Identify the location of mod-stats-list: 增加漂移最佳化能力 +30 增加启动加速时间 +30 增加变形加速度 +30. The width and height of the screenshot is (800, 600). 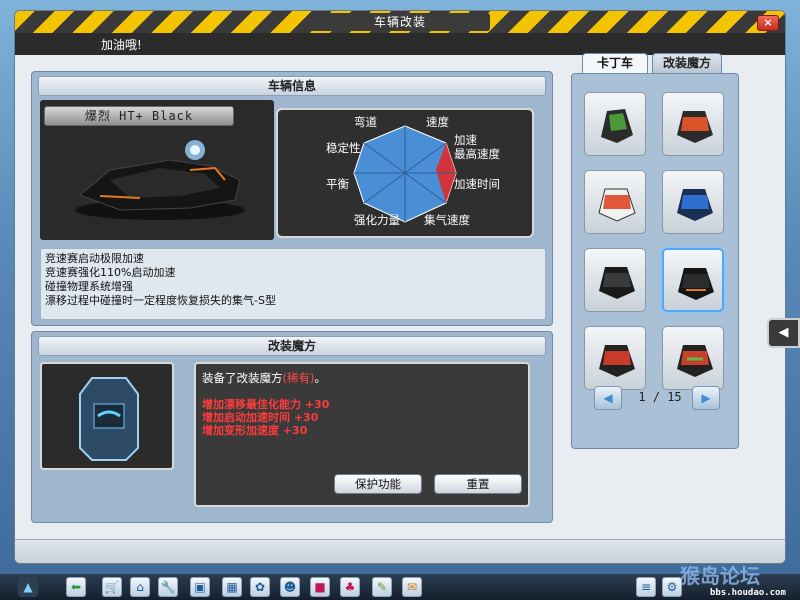
(362, 417).